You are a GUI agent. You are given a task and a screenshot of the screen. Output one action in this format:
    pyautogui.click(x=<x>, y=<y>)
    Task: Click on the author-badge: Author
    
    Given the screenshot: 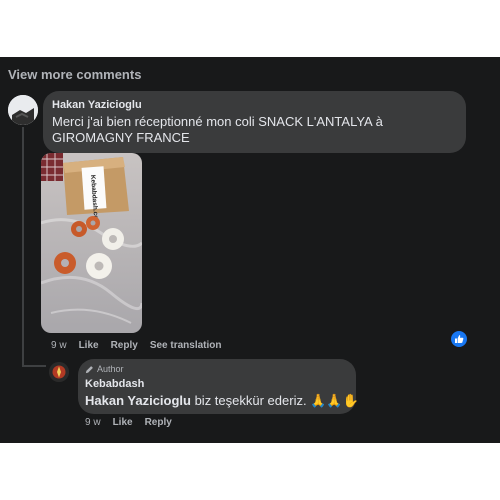 What is the action you would take?
    pyautogui.click(x=104, y=369)
    